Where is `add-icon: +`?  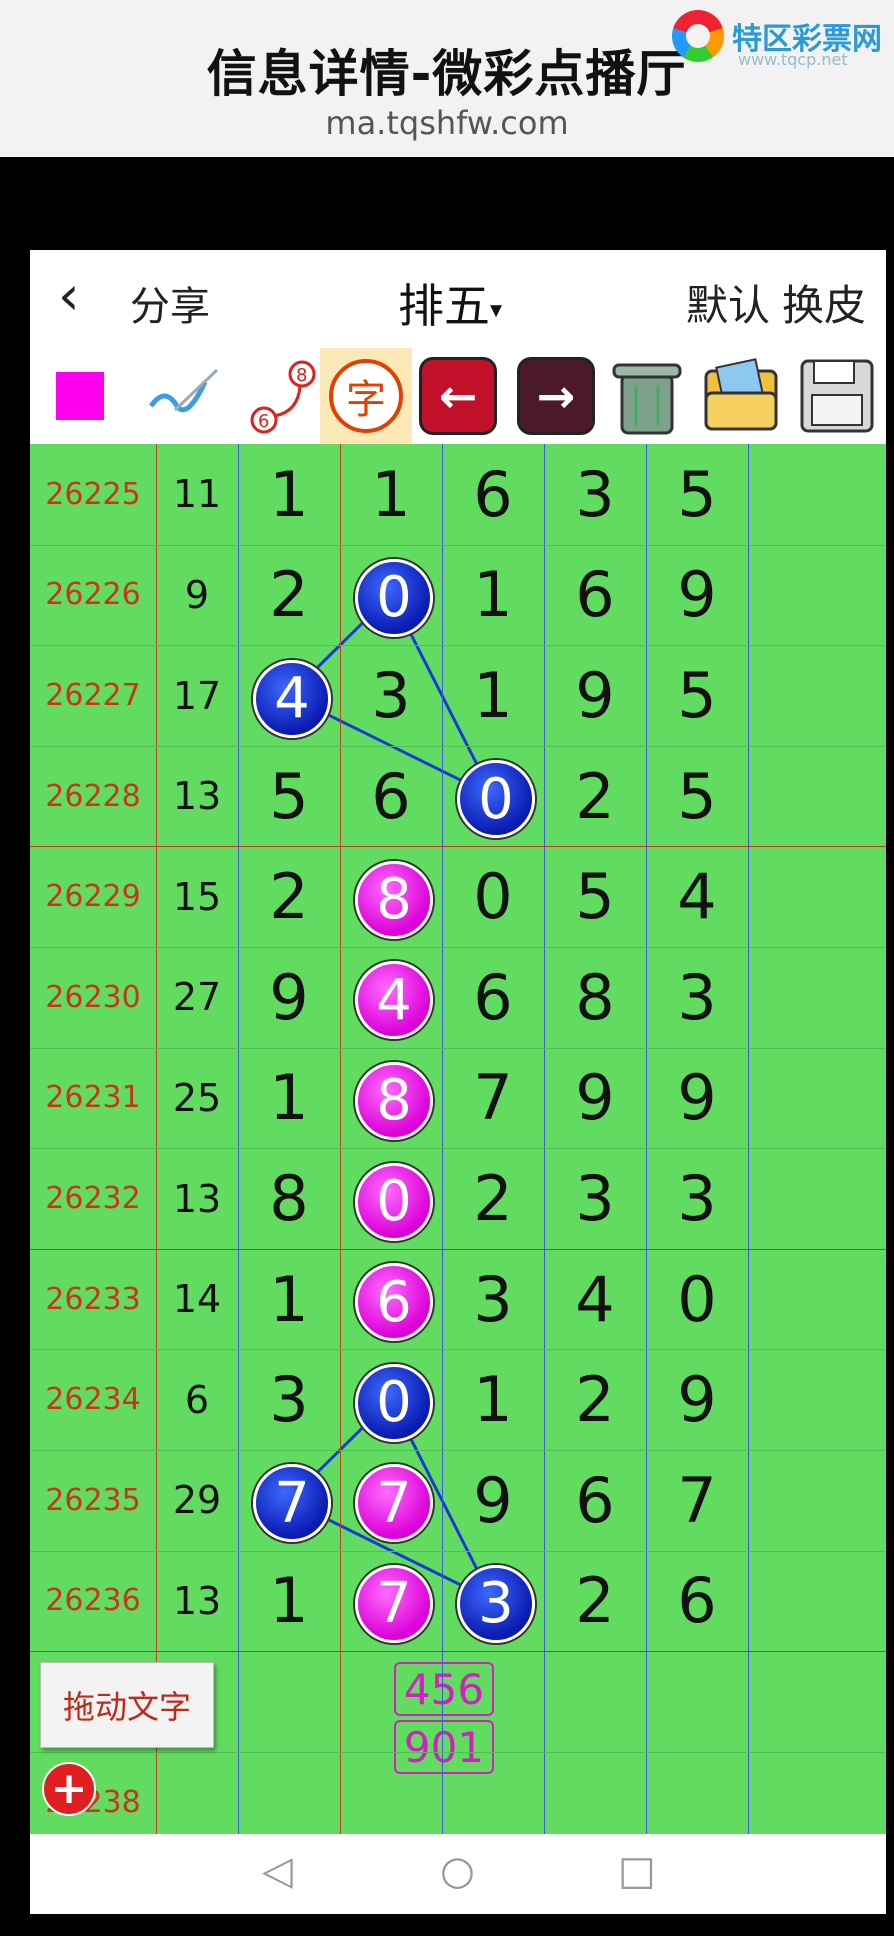 add-icon: + is located at coordinates (69, 1789).